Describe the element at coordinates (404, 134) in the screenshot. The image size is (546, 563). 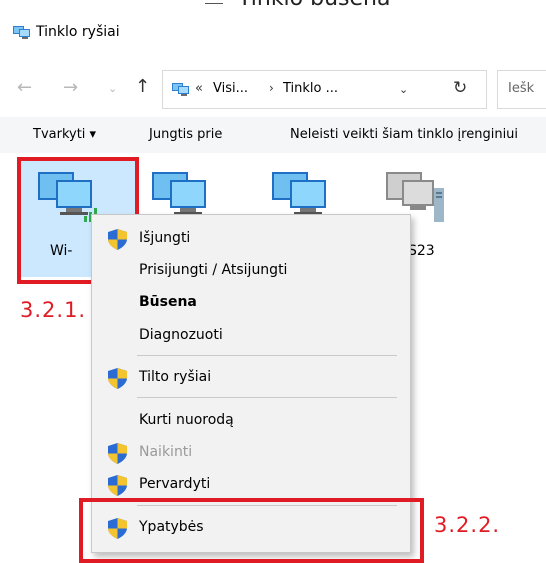
I see `disable-device-button: Neleisti veikti šiam tinklo įrenginiui` at that location.